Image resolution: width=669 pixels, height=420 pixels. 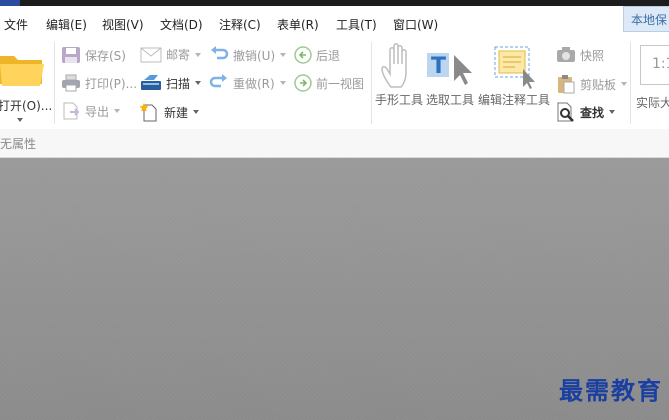 What do you see at coordinates (71, 111) in the screenshot?
I see `export-icon` at bounding box center [71, 111].